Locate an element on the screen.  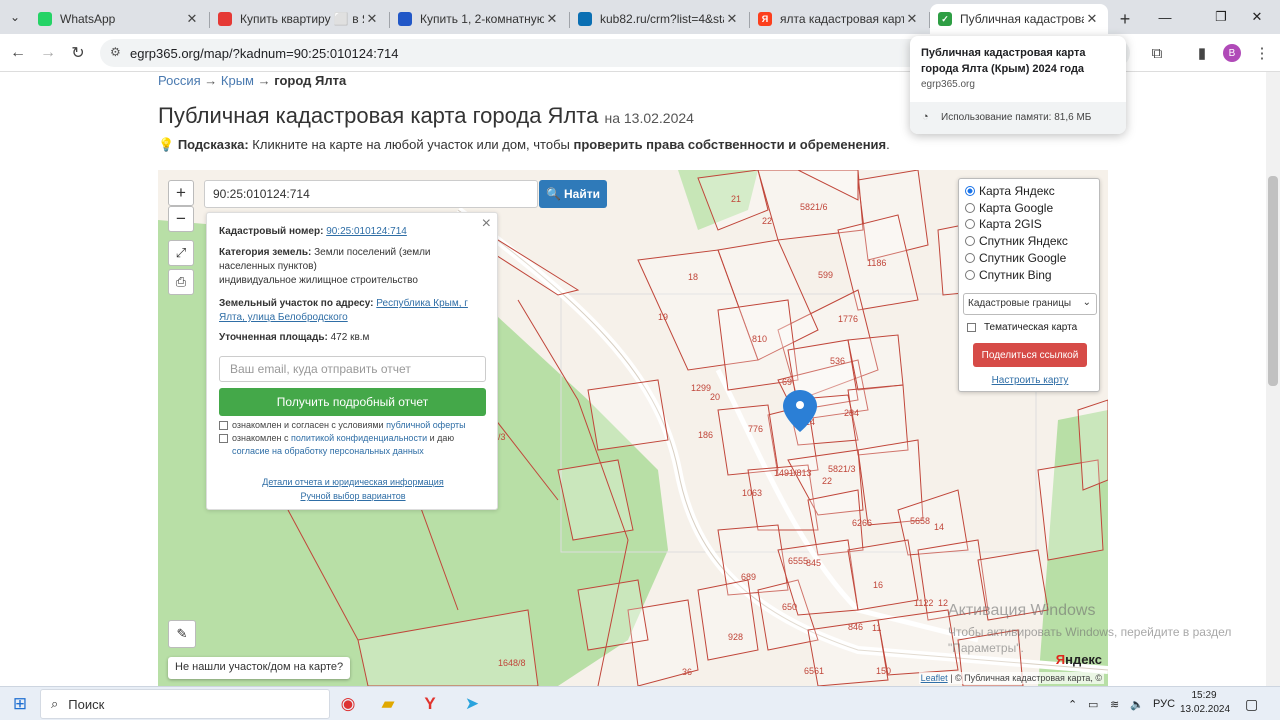
avatar: B is located at coordinates (1232, 53).